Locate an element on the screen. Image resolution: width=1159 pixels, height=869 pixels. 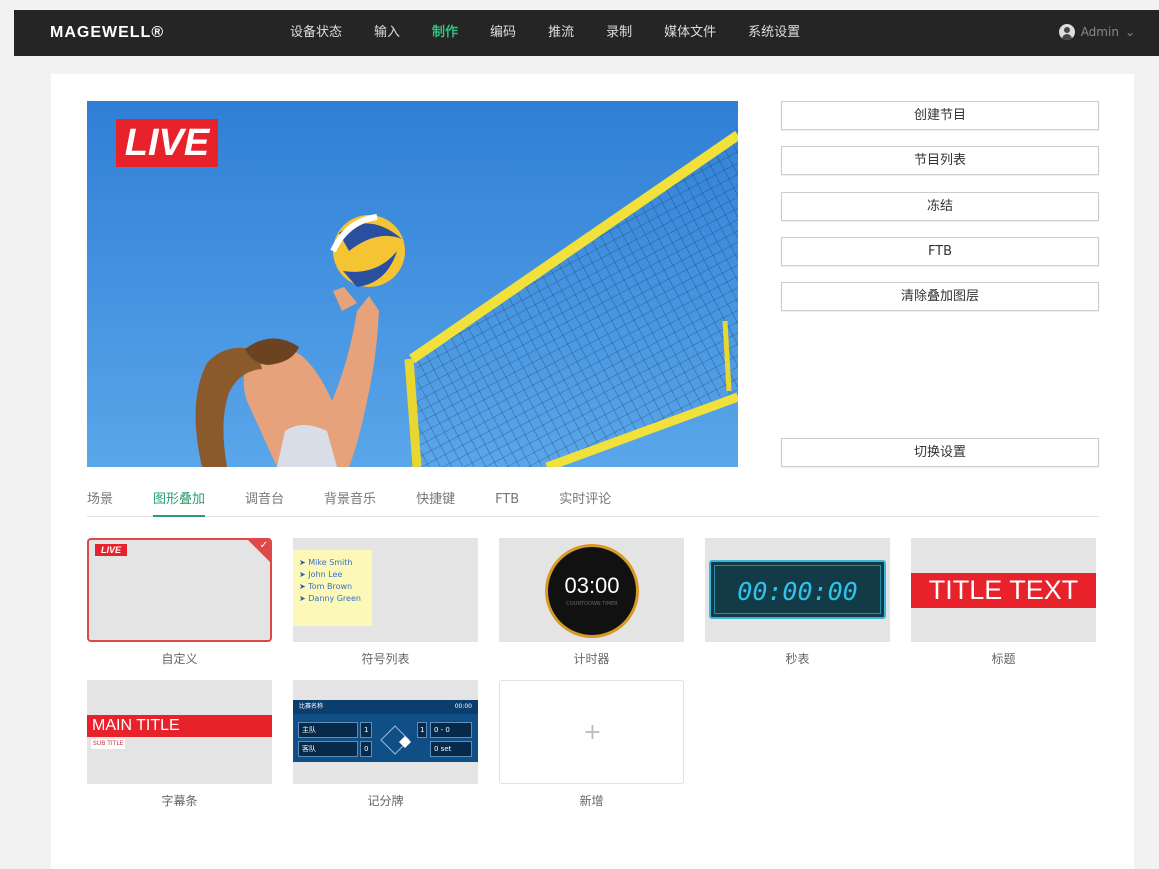
user-icon is located at coordinates (1066, 32).